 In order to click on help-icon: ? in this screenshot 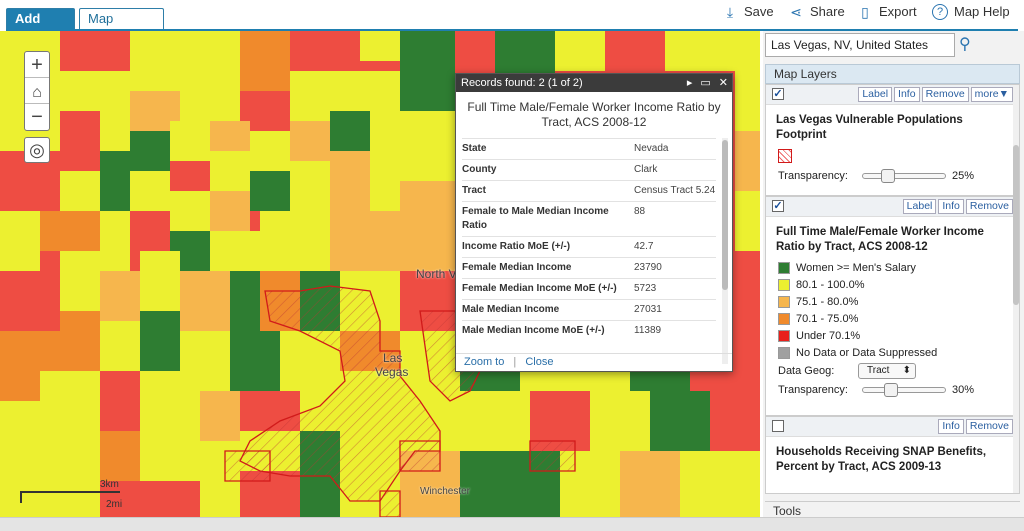, I will do `click(940, 12)`.